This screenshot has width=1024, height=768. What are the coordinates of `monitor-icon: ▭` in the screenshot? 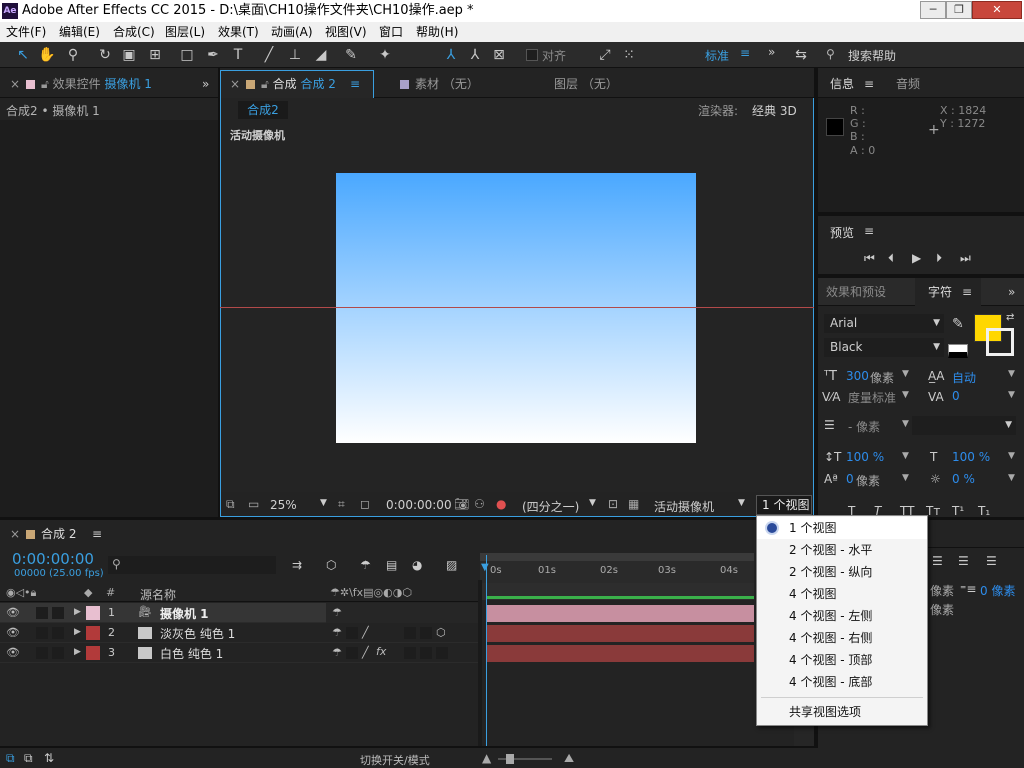 It's located at (253, 504).